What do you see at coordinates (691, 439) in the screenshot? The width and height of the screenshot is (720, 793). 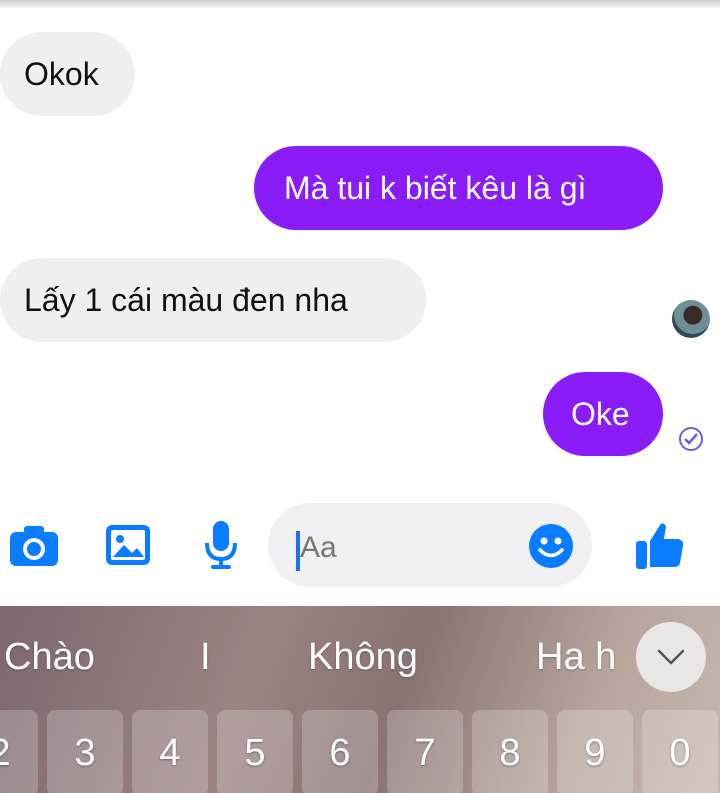 I see `sent-check-icon` at bounding box center [691, 439].